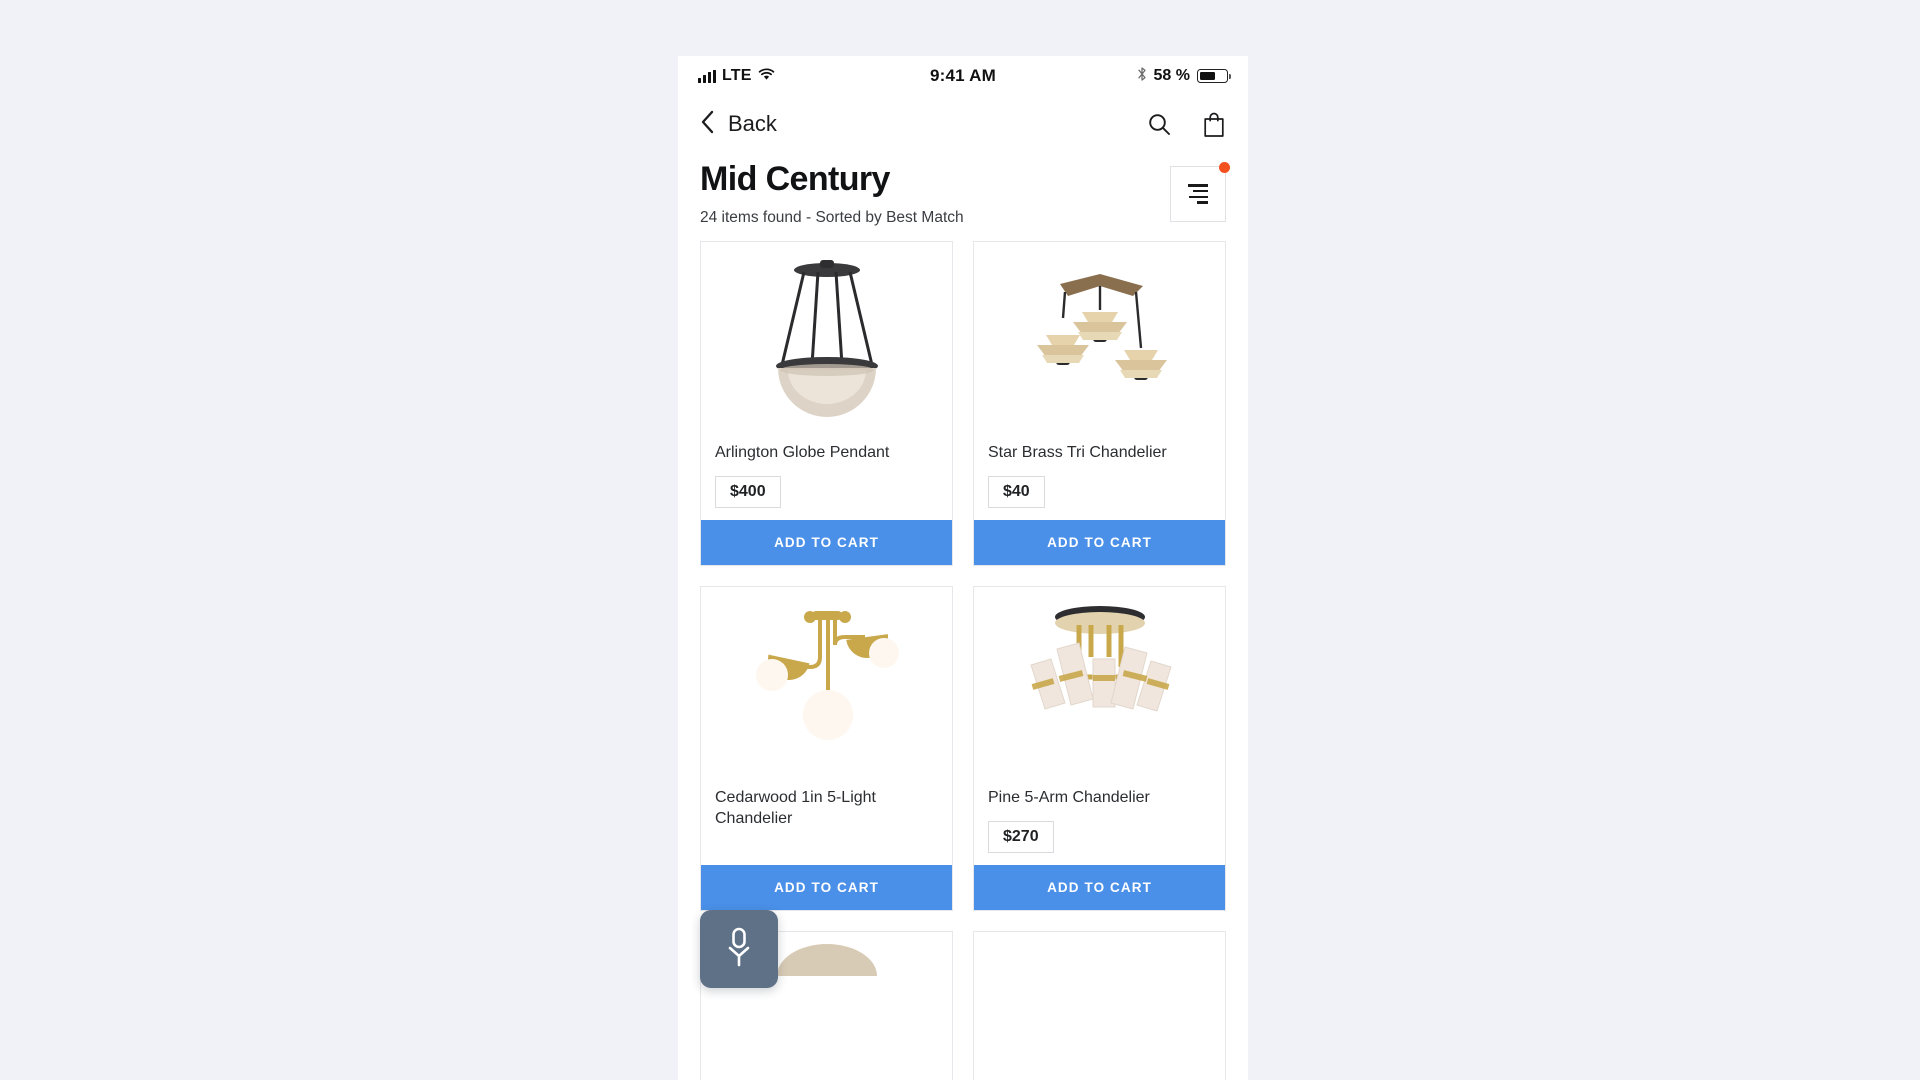 This screenshot has height=1080, width=1920. I want to click on product-name: Star Brass Tri Chandelier, so click(1077, 453).